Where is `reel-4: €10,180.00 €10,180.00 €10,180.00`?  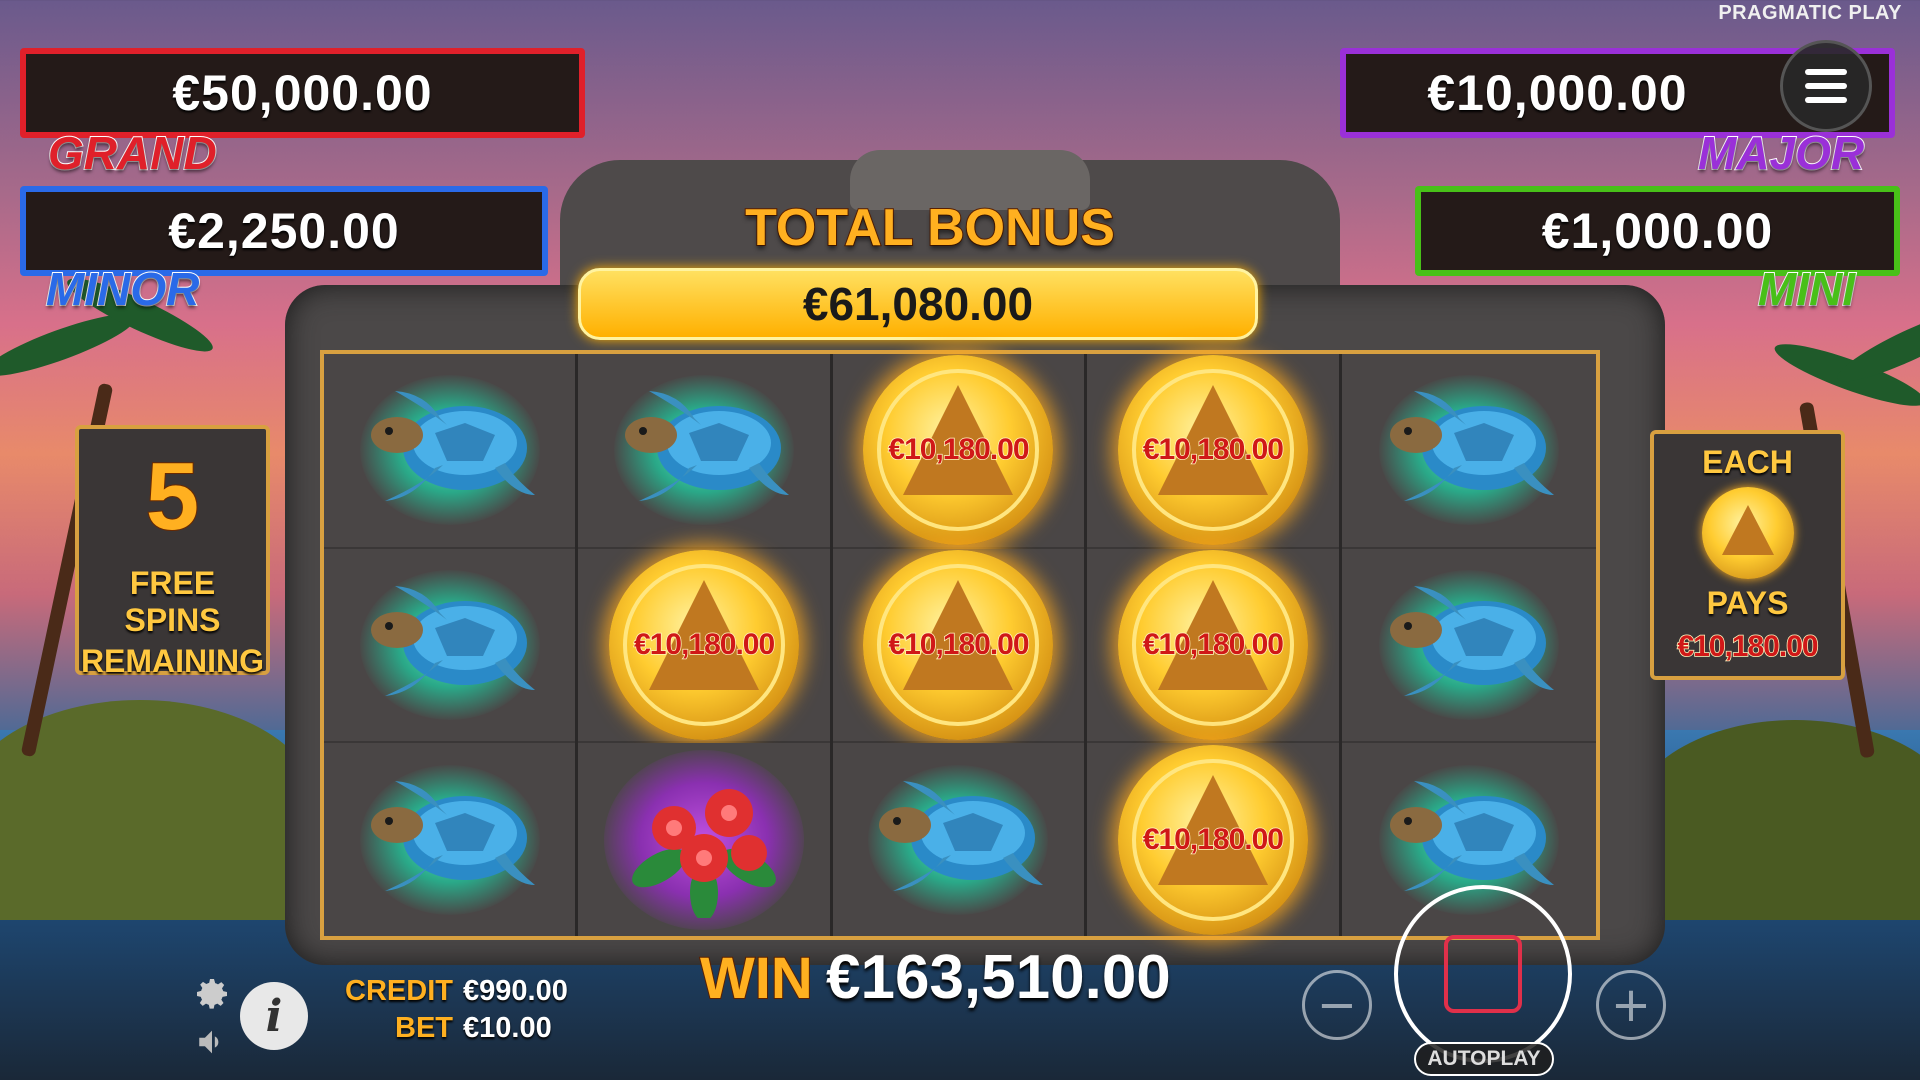
reel-4: €10,180.00 €10,180.00 €10,180.00 is located at coordinates (1214, 645).